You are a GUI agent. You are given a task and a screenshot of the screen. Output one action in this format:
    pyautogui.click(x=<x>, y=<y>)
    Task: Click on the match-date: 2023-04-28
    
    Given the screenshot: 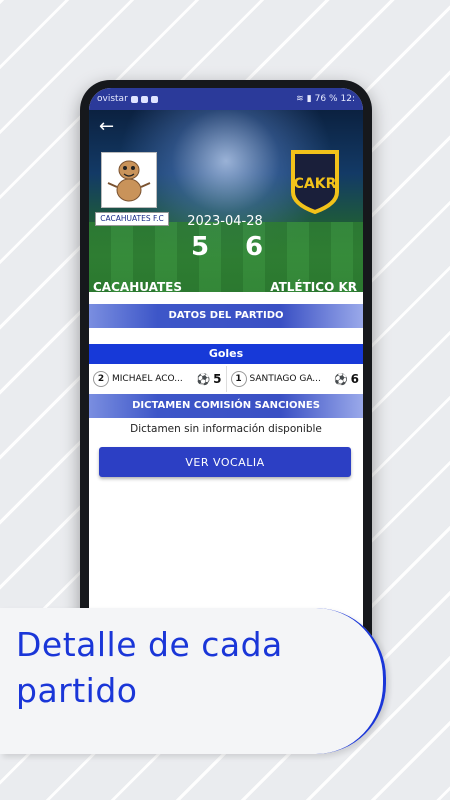 What is the action you would take?
    pyautogui.click(x=225, y=221)
    